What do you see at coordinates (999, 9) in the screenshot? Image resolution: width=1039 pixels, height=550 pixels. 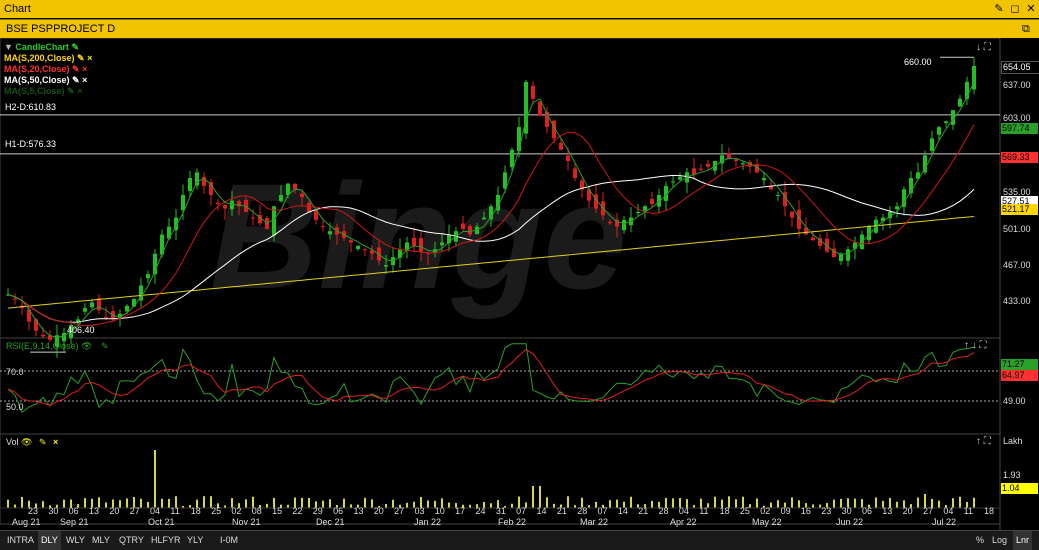 I see `edit-icon: ✎` at bounding box center [999, 9].